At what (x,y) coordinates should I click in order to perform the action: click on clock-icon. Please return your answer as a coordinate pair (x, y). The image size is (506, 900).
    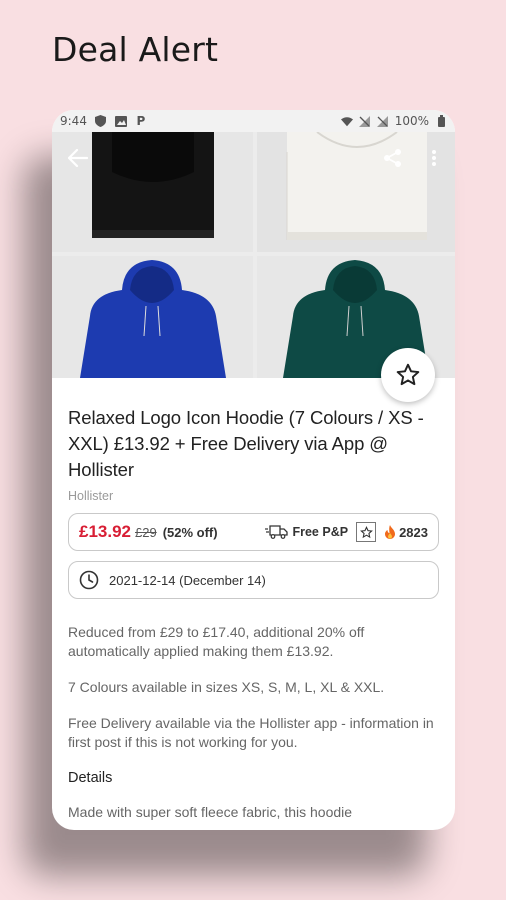
    Looking at the image, I should click on (89, 580).